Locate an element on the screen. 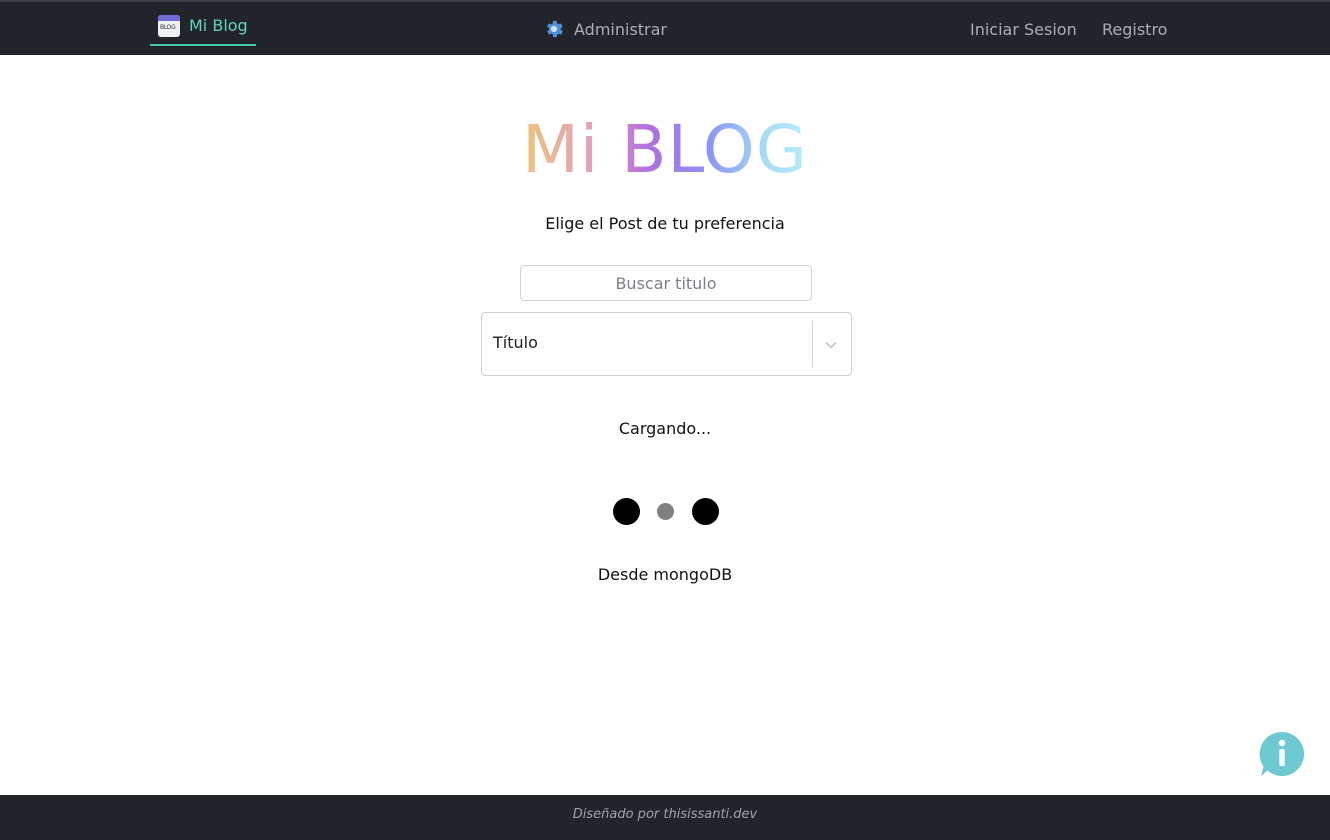  register-link: Registro is located at coordinates (1134, 29).